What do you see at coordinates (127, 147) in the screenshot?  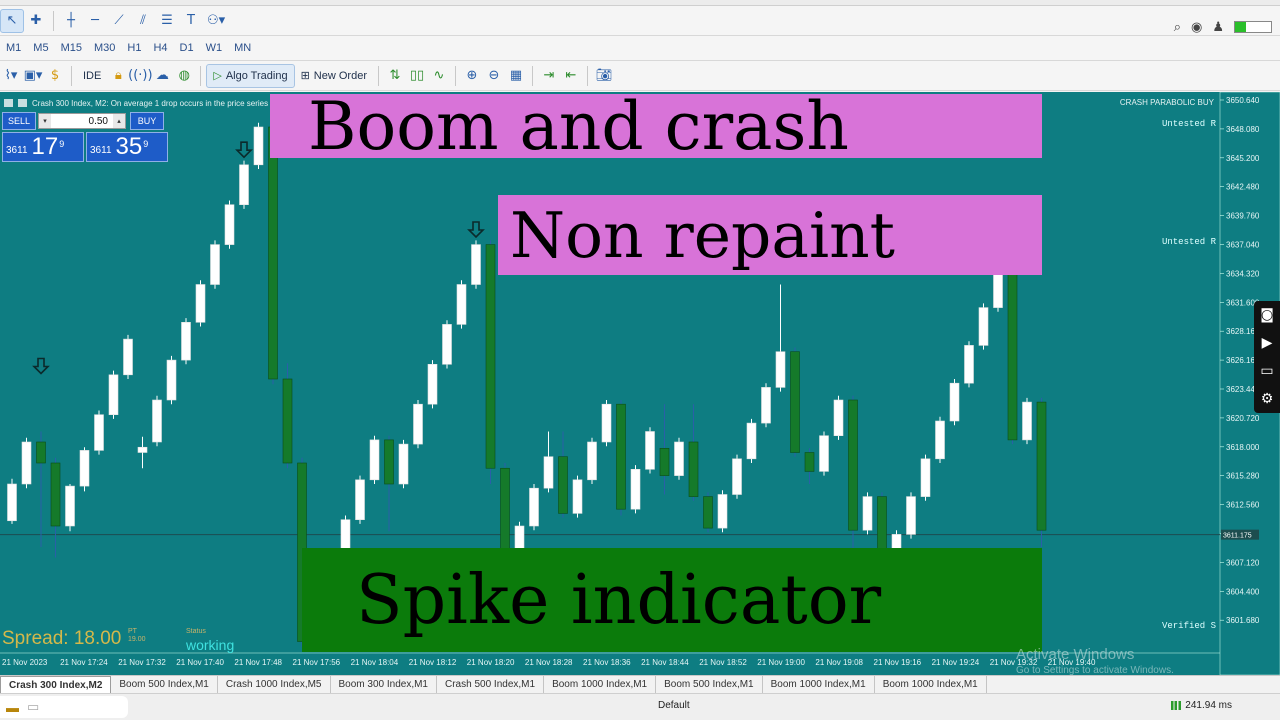 I see `buy-price-button: 3611 35 9` at bounding box center [127, 147].